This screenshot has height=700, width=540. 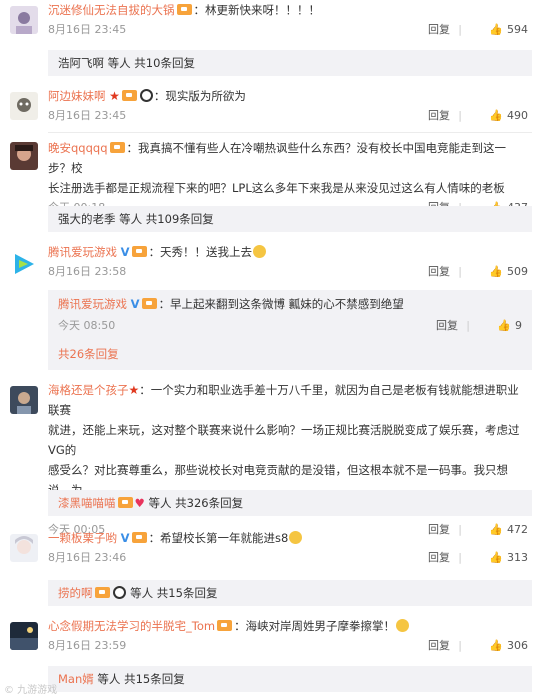 I want to click on nested-time: 今天 08:50, so click(x=87, y=325).